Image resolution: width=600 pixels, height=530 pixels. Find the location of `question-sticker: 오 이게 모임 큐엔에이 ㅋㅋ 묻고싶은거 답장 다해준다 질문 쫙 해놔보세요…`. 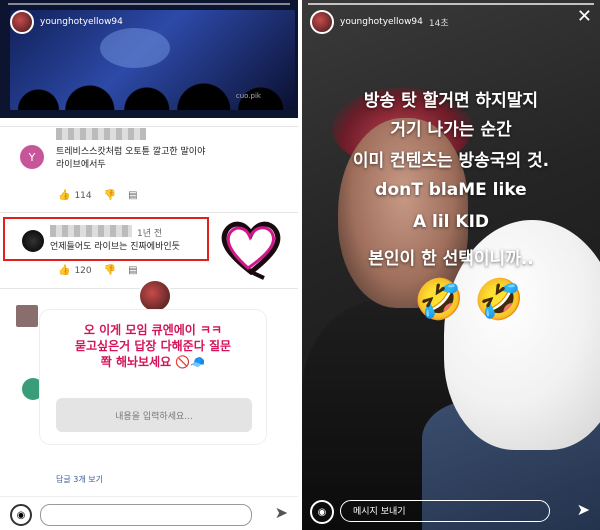

question-sticker: 오 이게 모임 큐엔에이 ㅋㅋ 묻고싶은거 답장 다해준다 질문 쫙 해놔보세요… is located at coordinates (153, 377).